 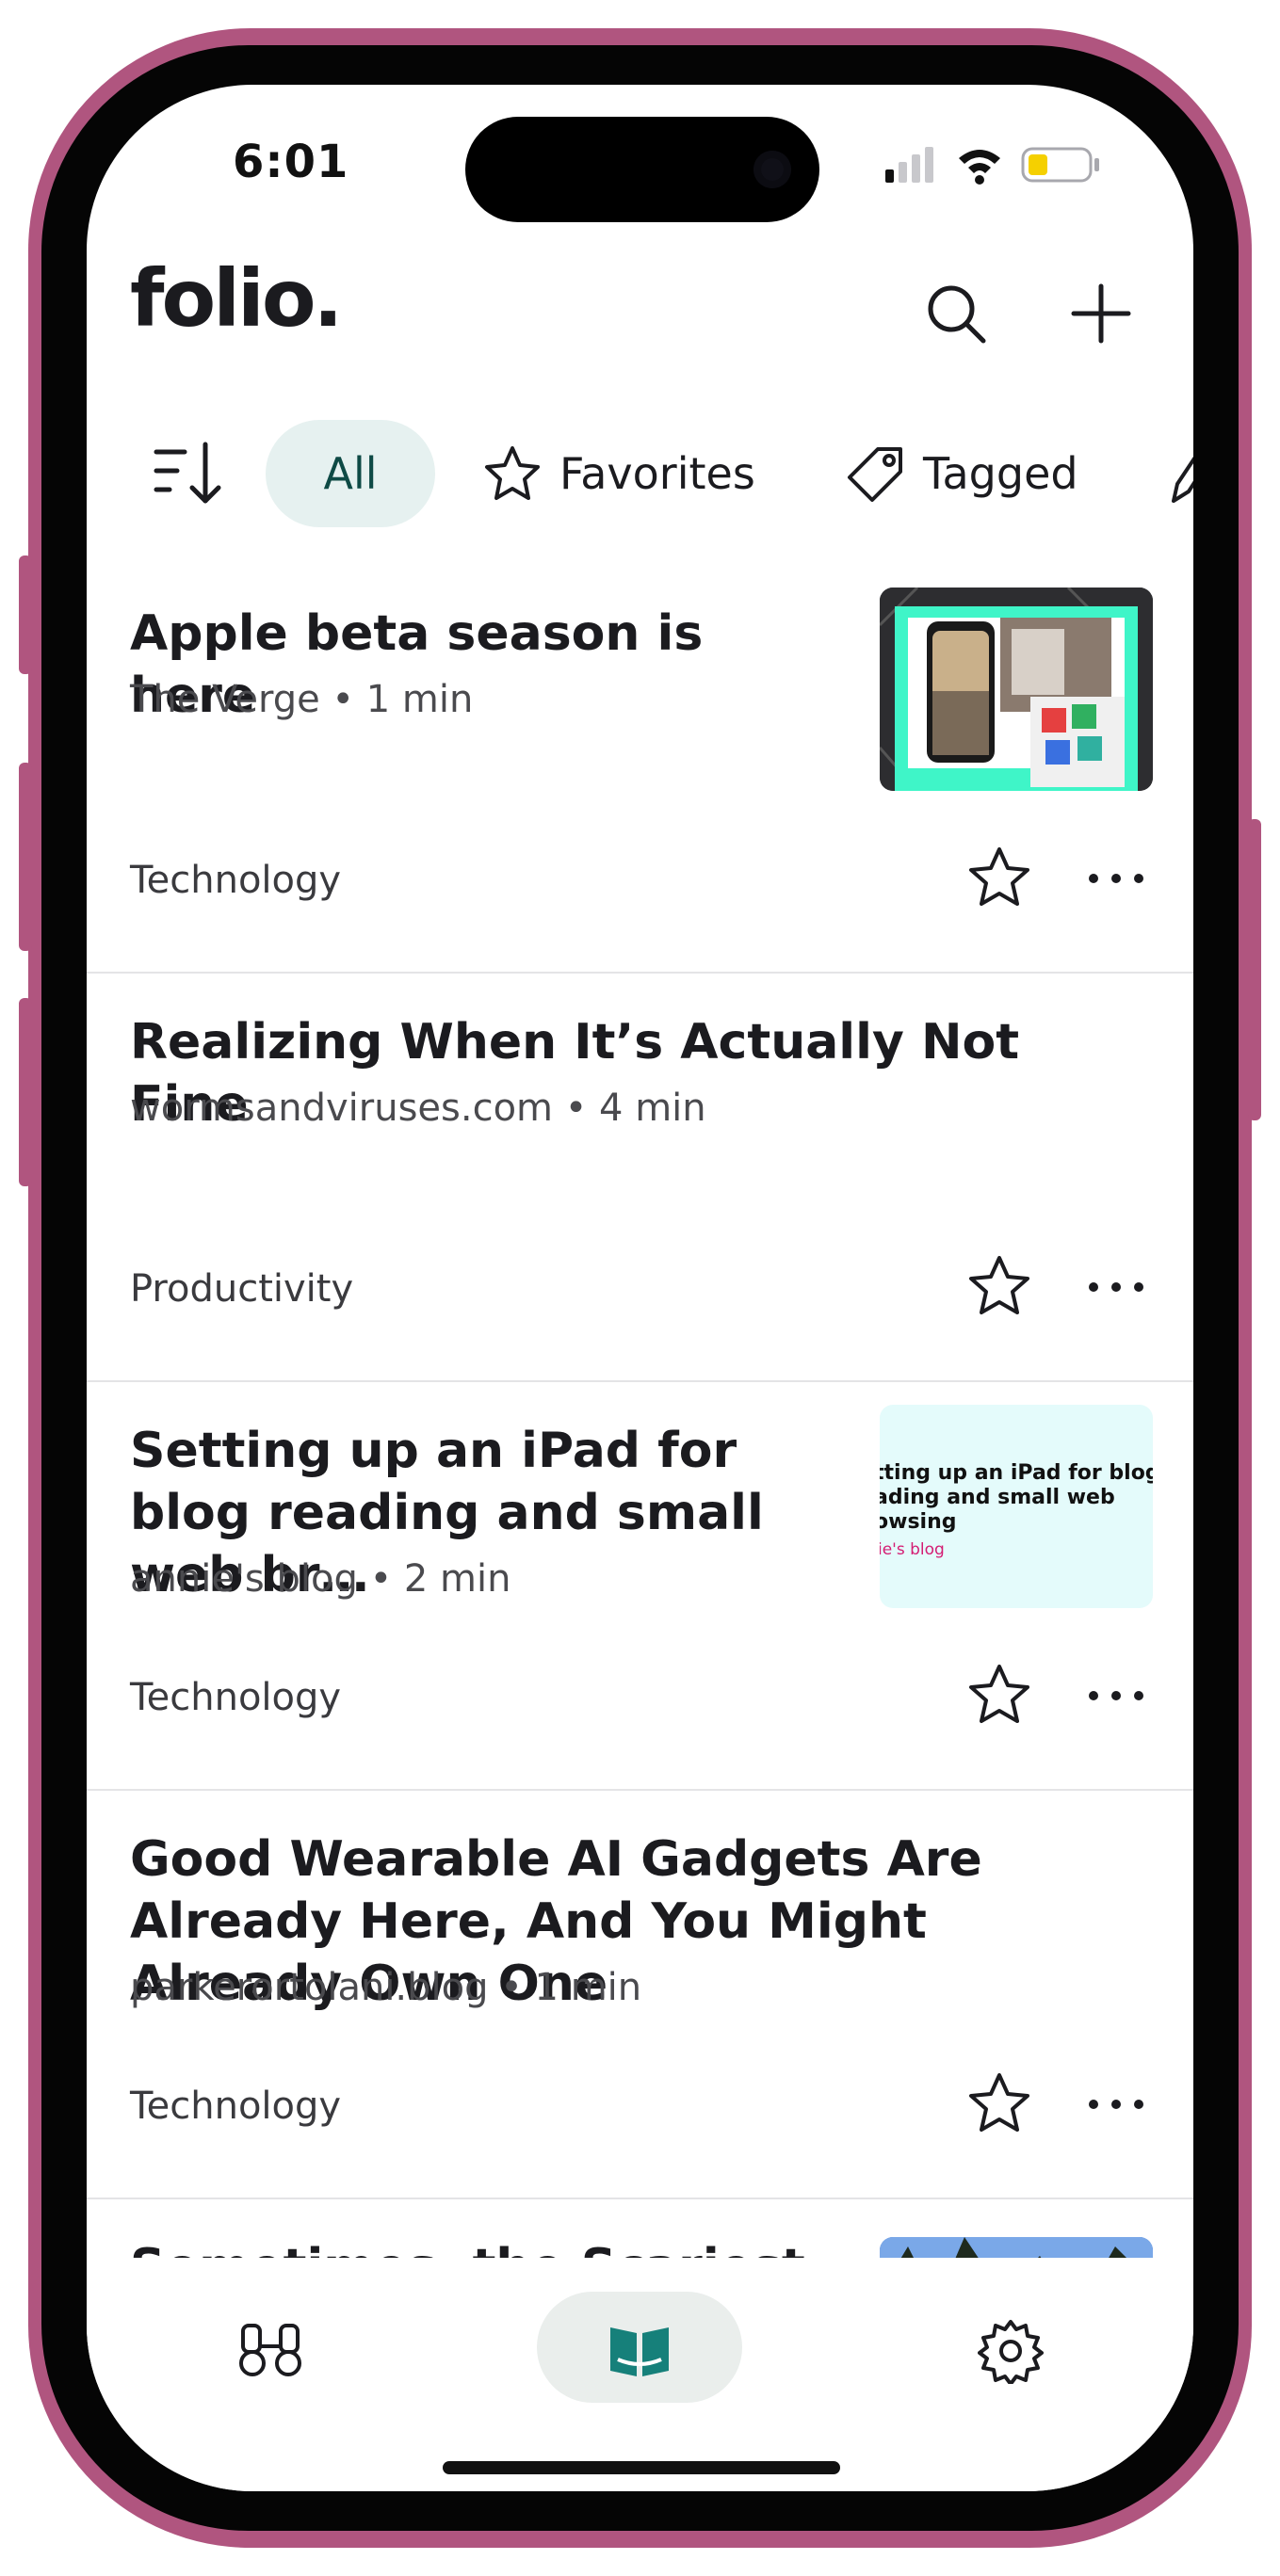 I want to click on article-meta: annie's blog • 2 min, so click(x=321, y=1579).